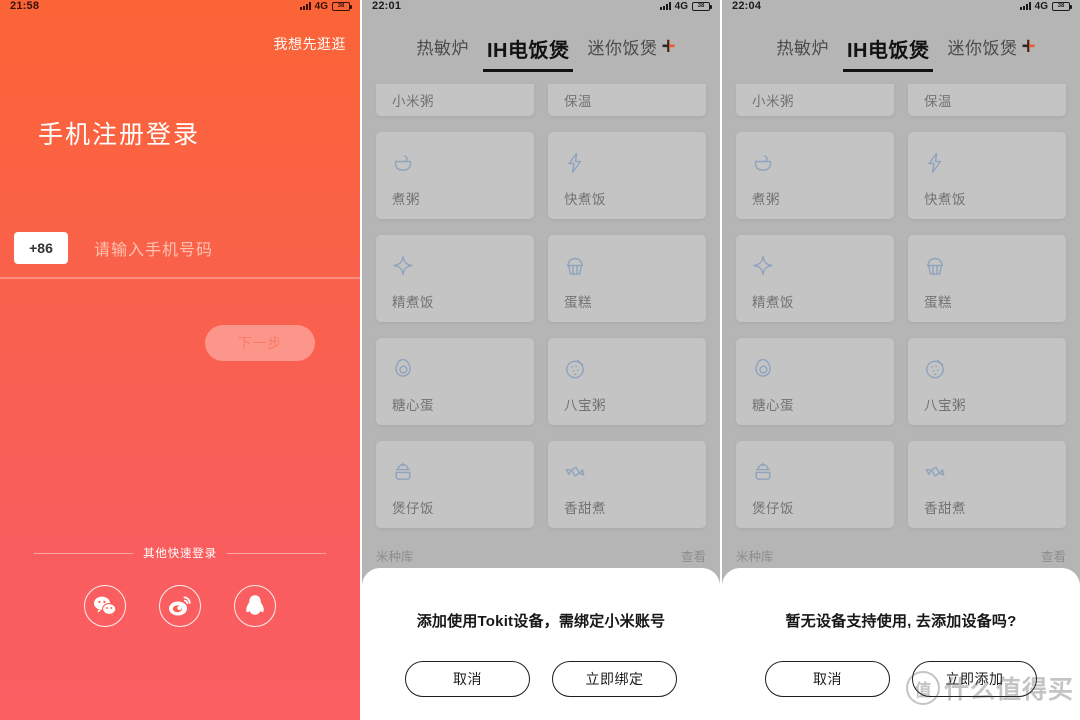 The width and height of the screenshot is (1080, 720). I want to click on weibo-icon, so click(180, 606).